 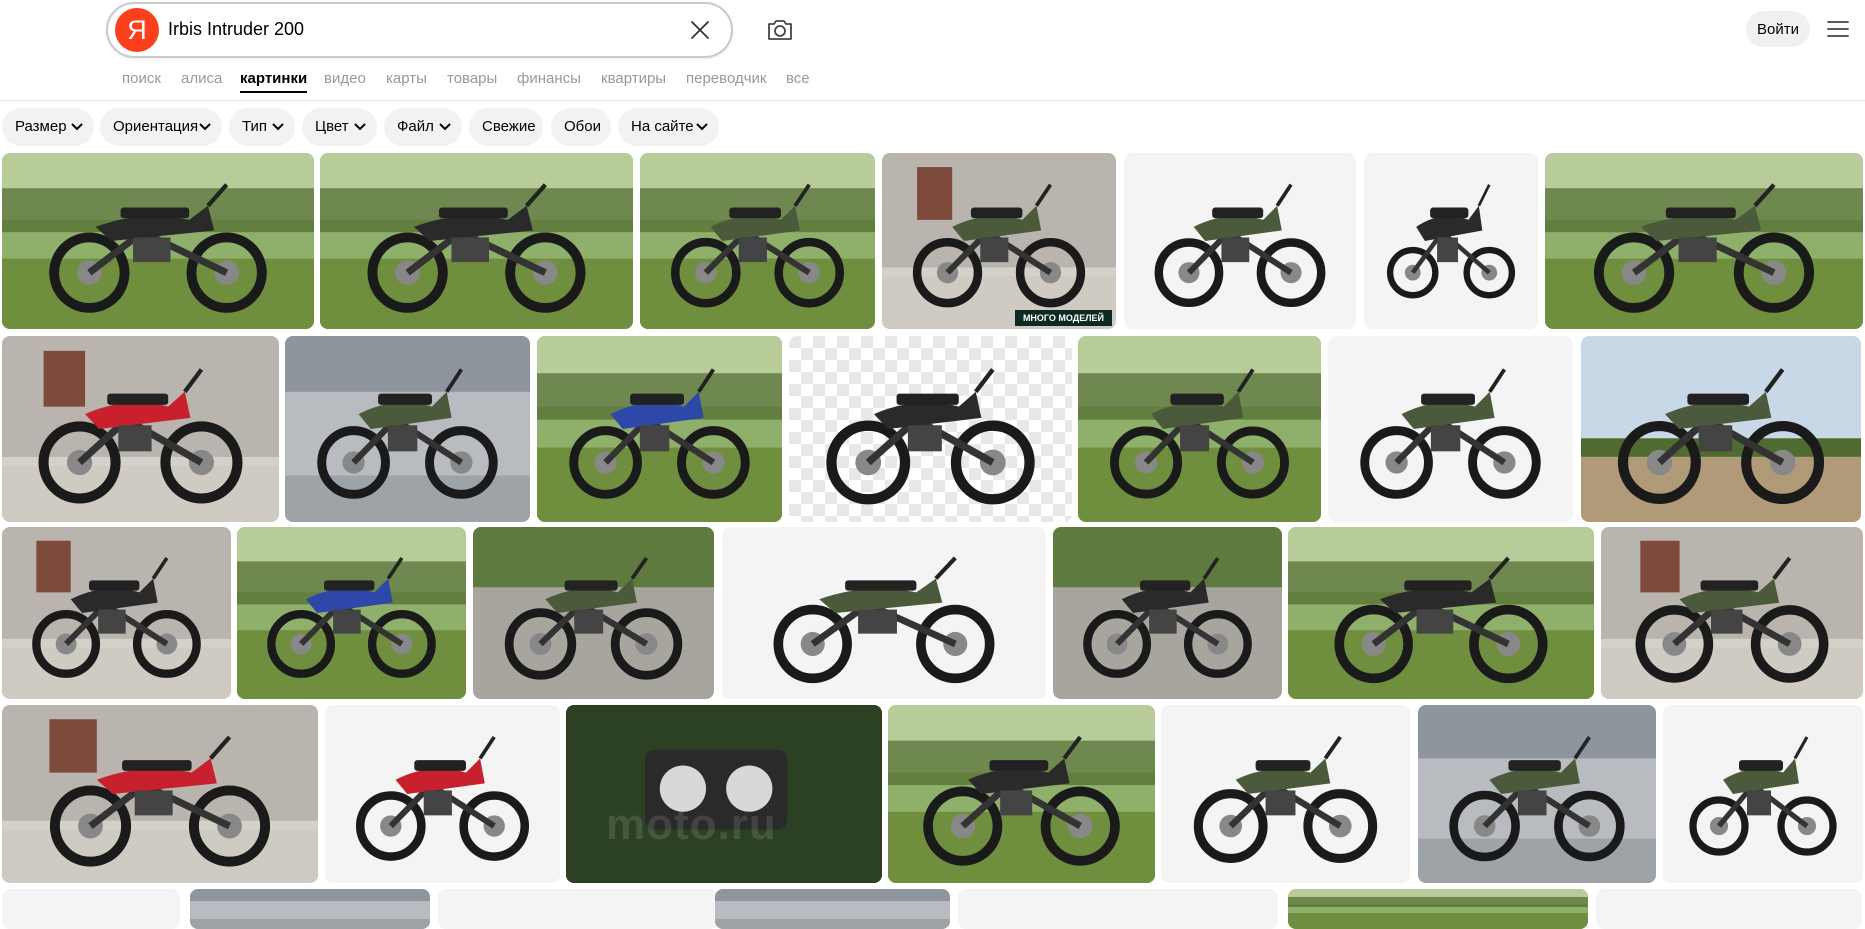 What do you see at coordinates (633, 78) in the screenshot?
I see `tab-apartments: квартиры` at bounding box center [633, 78].